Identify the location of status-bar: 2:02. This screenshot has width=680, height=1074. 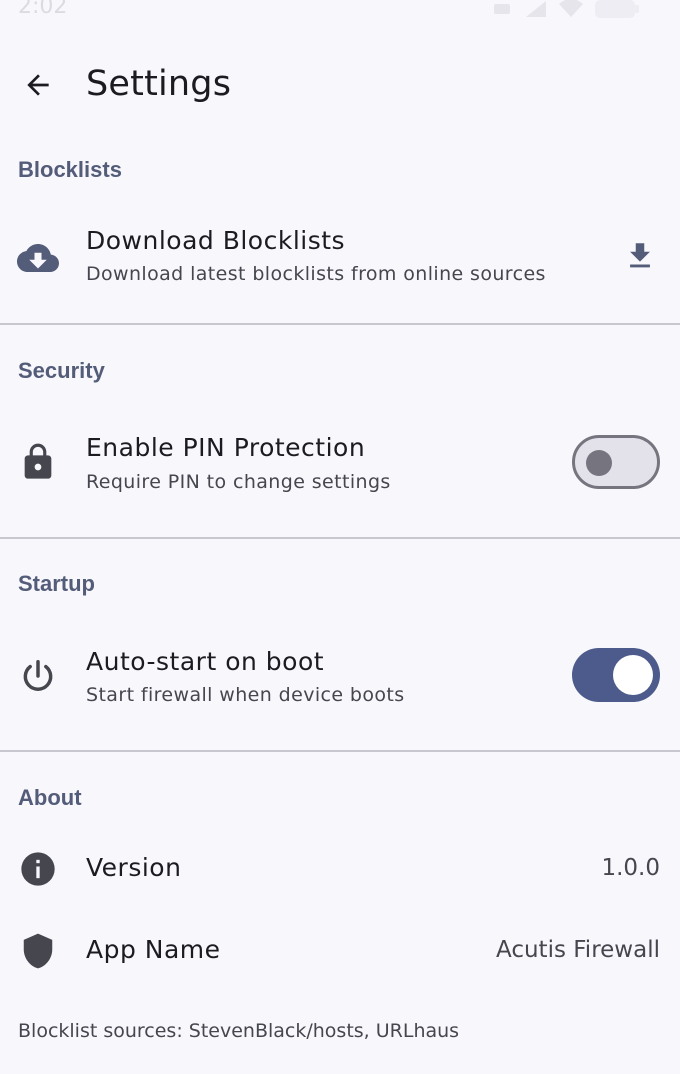
(340, 12).